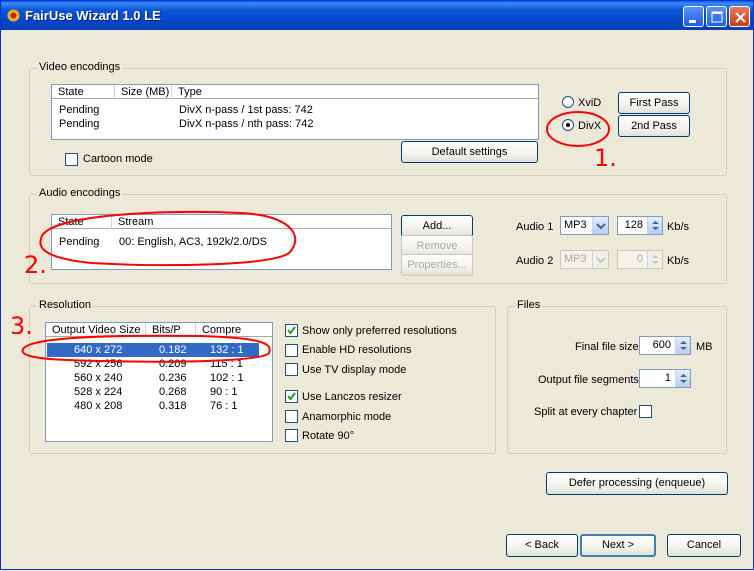 The width and height of the screenshot is (754, 571). What do you see at coordinates (98, 364) in the screenshot?
I see `resolution-row-2-size: 592 x 256` at bounding box center [98, 364].